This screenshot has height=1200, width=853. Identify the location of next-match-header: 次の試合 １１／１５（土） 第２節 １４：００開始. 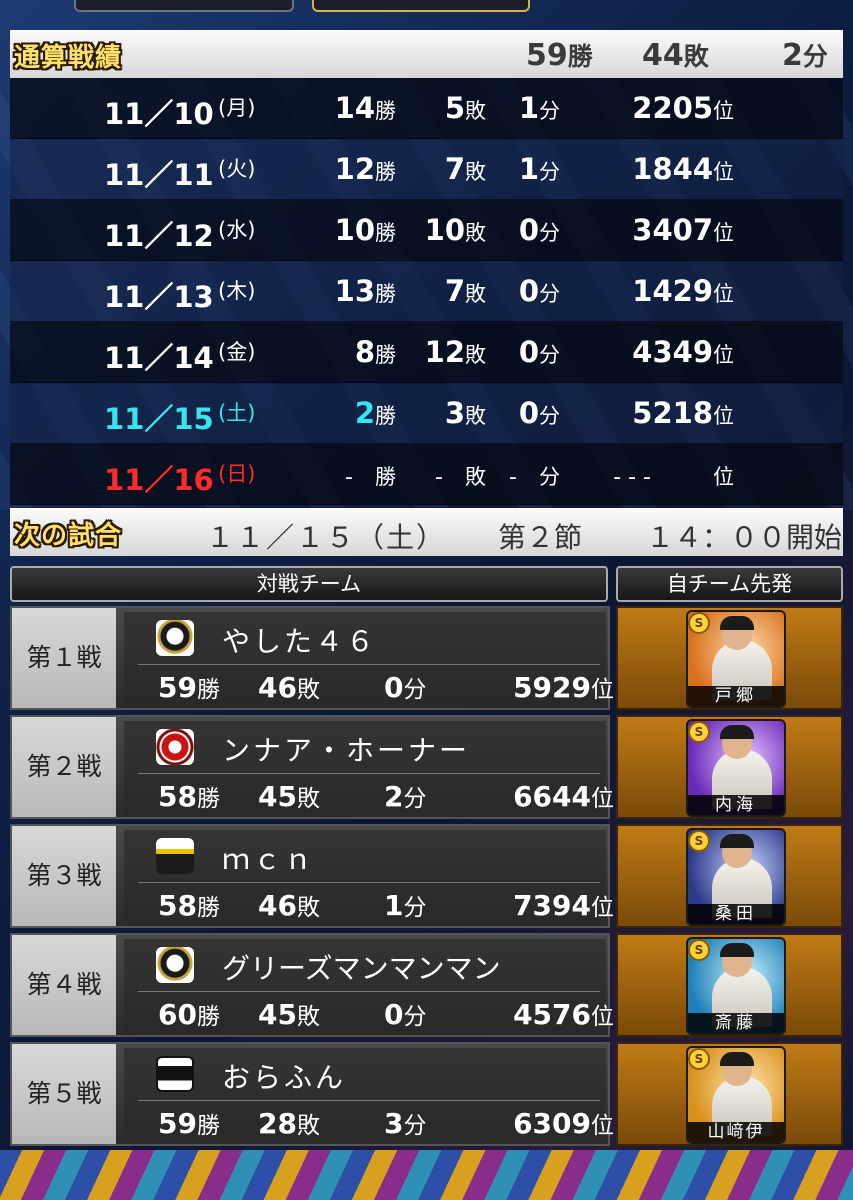
(426, 532).